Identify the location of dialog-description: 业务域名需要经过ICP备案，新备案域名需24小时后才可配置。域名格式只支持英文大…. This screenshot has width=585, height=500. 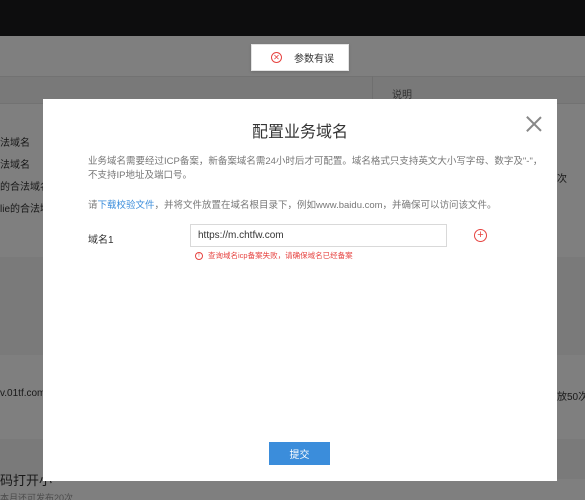
(315, 168).